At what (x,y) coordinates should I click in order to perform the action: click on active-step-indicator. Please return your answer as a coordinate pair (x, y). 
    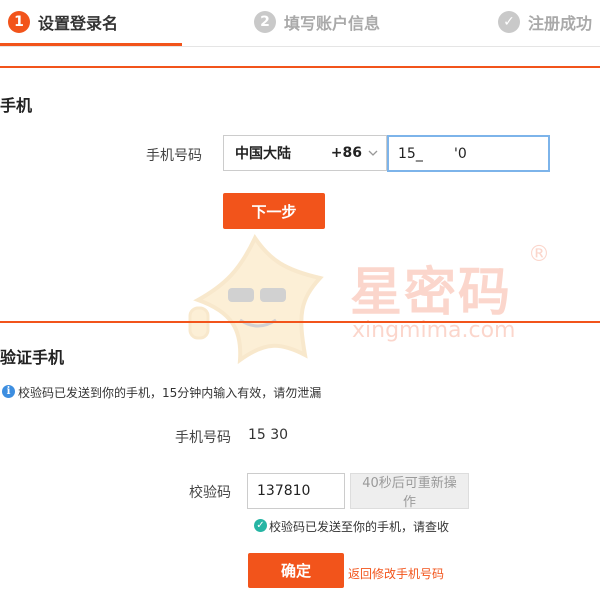
    Looking at the image, I should click on (91, 44).